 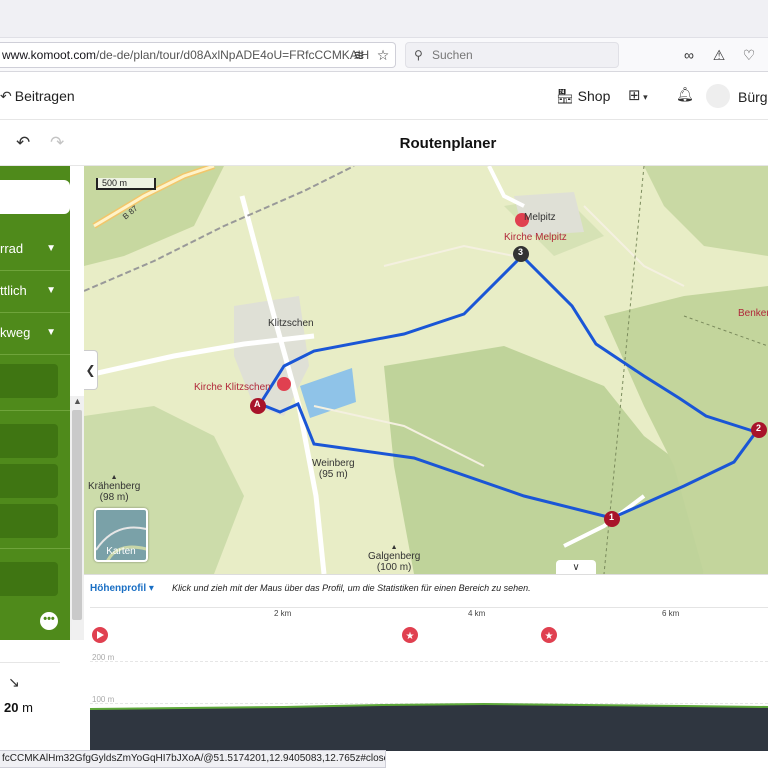 I want to click on browser-tab-strip, so click(x=384, y=19).